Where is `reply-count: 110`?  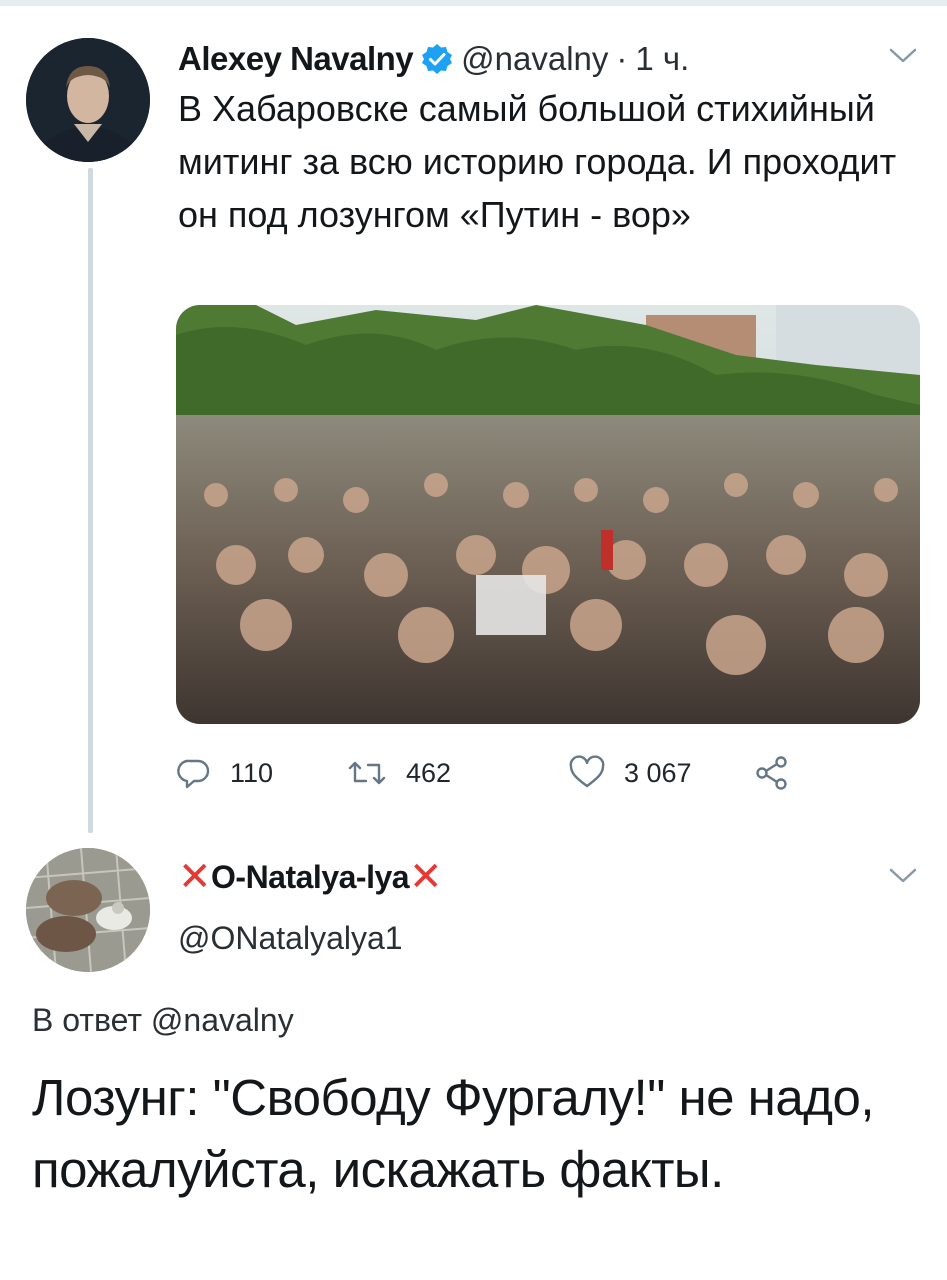 reply-count: 110 is located at coordinates (252, 772).